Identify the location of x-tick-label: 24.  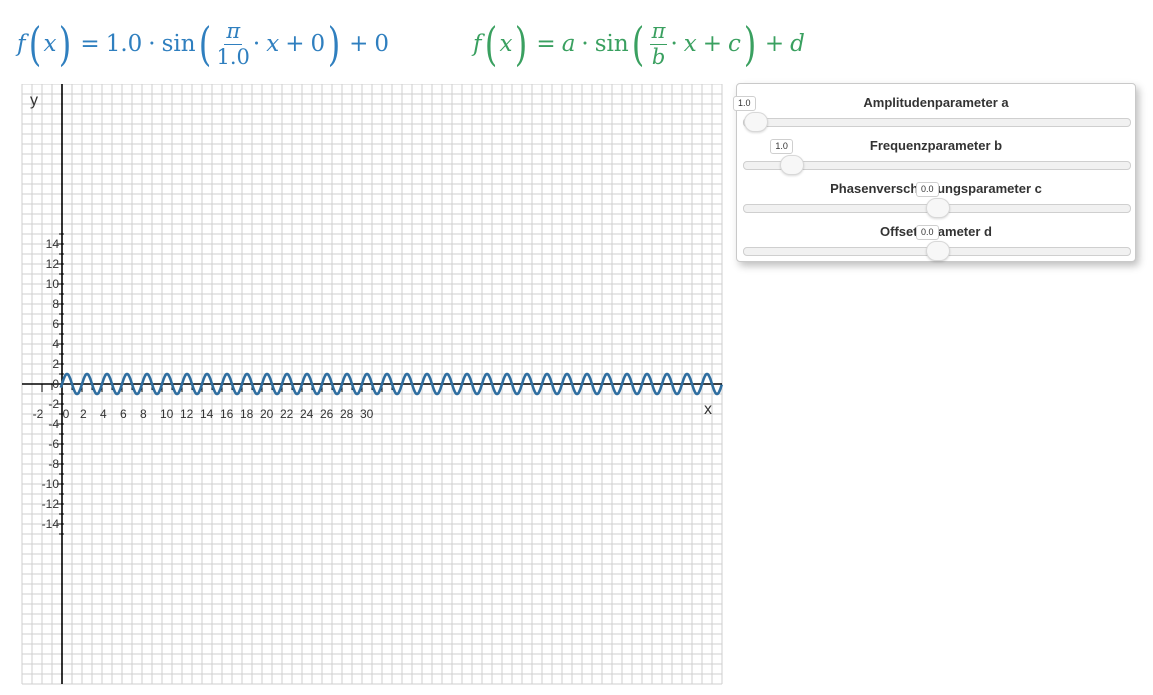
(307, 414).